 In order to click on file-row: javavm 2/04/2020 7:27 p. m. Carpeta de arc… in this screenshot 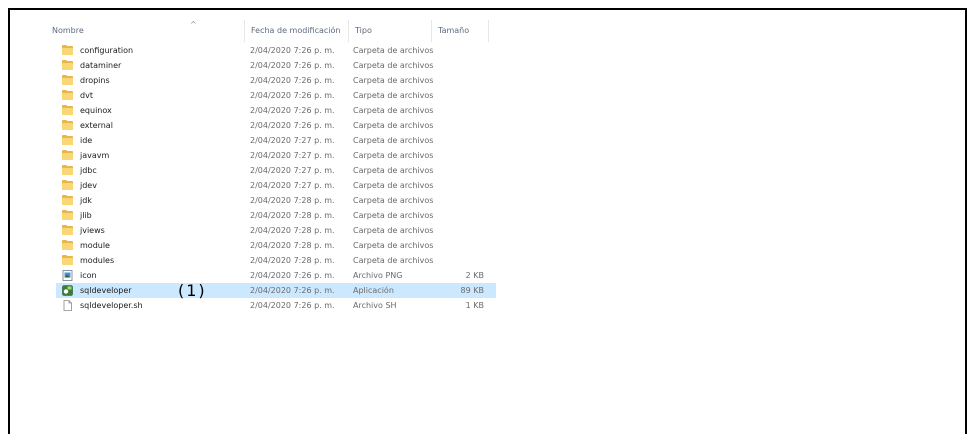, I will do `click(276, 155)`.